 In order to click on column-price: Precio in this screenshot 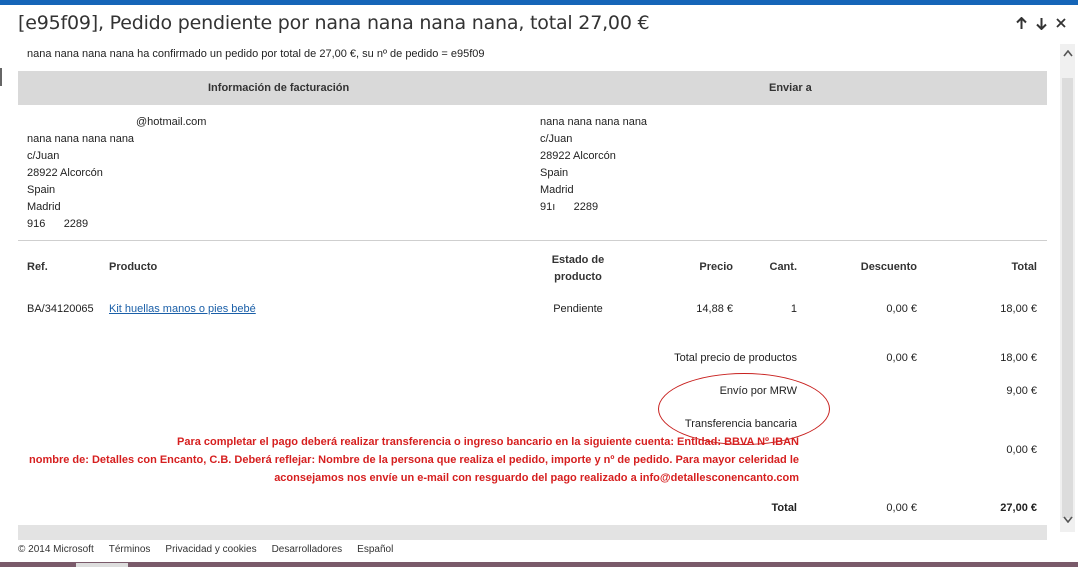, I will do `click(716, 267)`.